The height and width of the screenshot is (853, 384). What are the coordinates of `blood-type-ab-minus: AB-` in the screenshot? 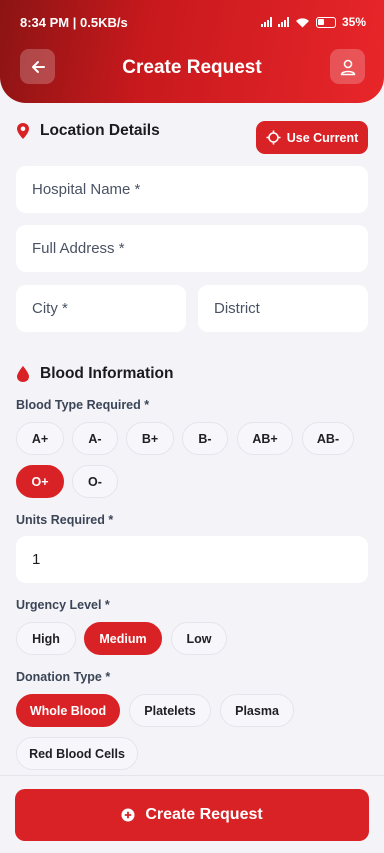 It's located at (328, 438).